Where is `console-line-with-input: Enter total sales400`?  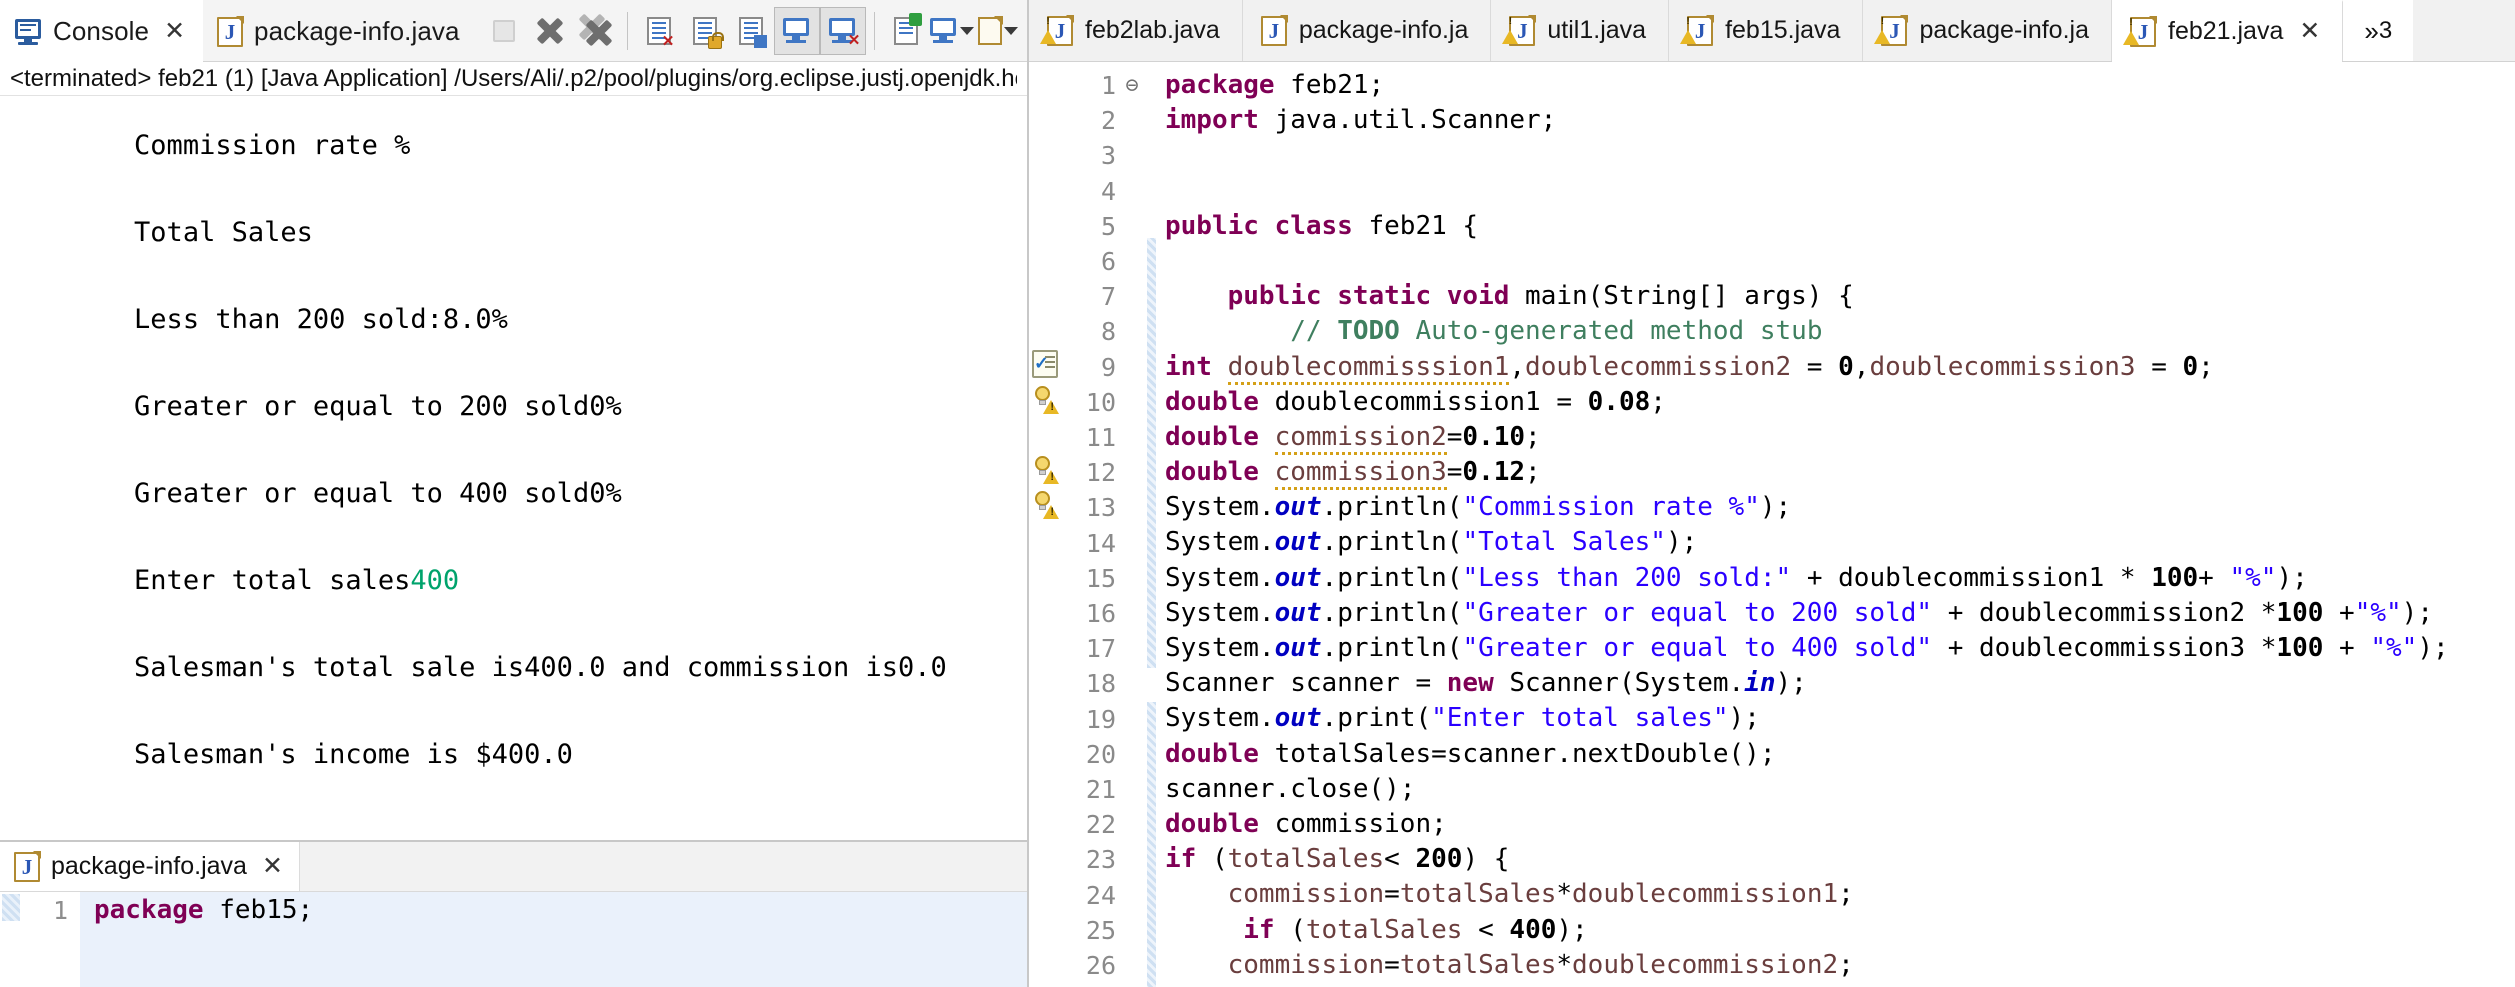 console-line-with-input: Enter total sales400 is located at coordinates (297, 580).